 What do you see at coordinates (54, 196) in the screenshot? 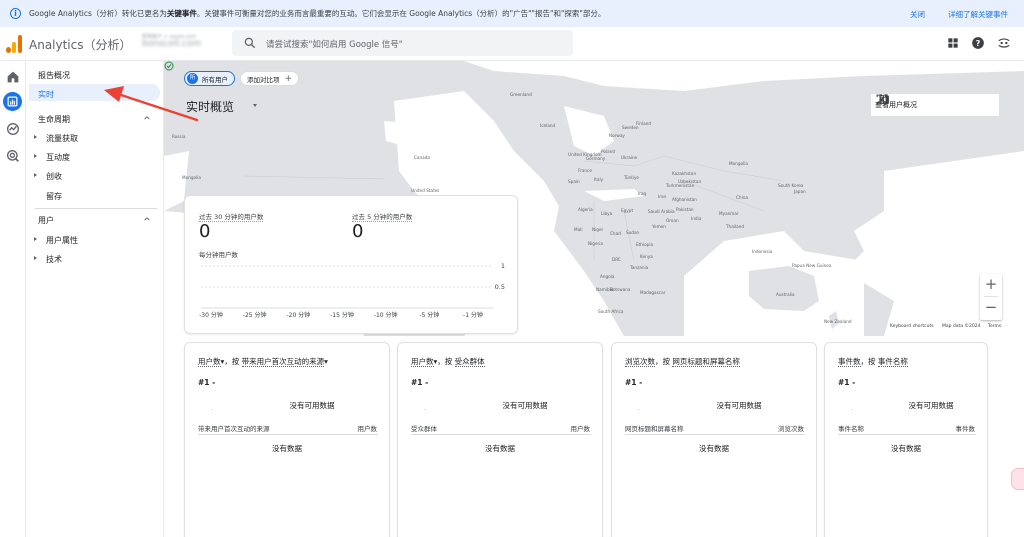
I see `nav-retention: 留存` at bounding box center [54, 196].